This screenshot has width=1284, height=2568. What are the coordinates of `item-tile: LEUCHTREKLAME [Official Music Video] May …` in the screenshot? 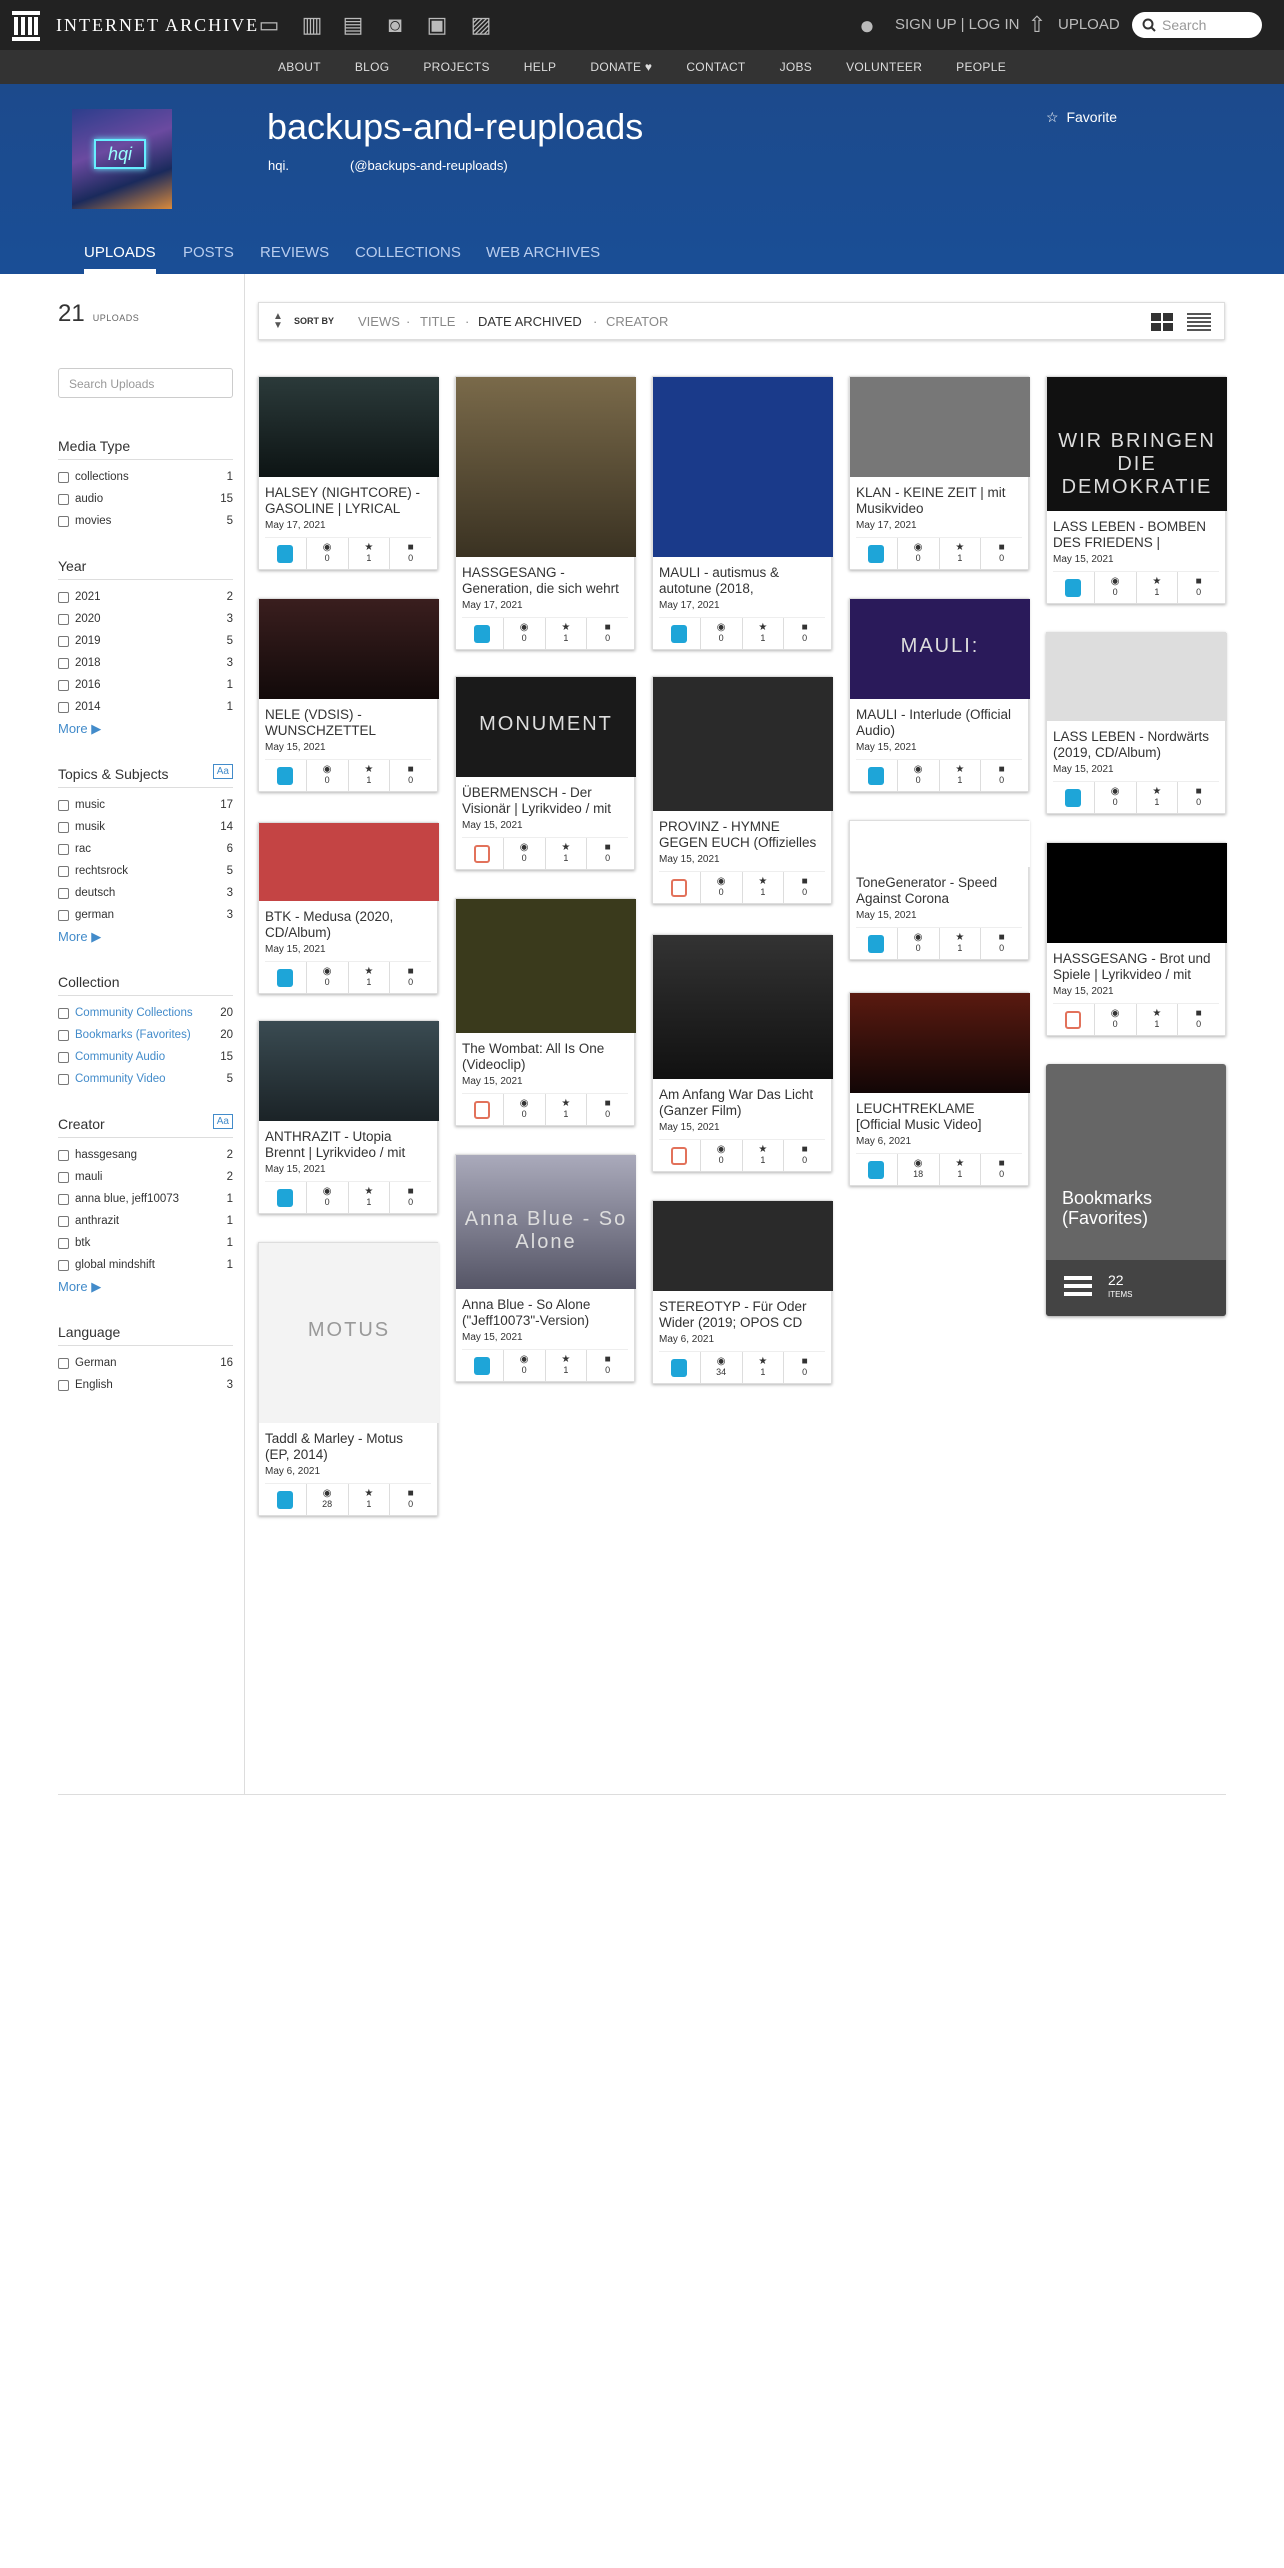 It's located at (939, 1089).